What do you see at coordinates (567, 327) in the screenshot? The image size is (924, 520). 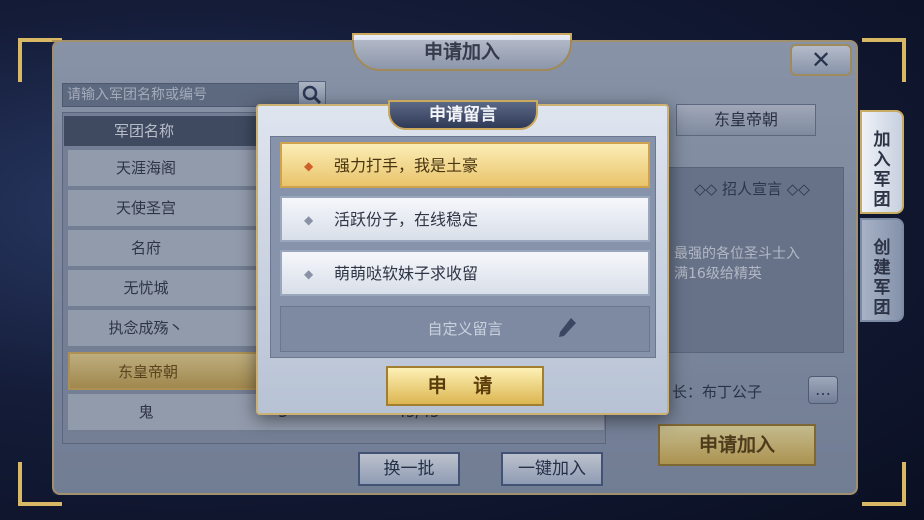 I see `pencil-icon` at bounding box center [567, 327].